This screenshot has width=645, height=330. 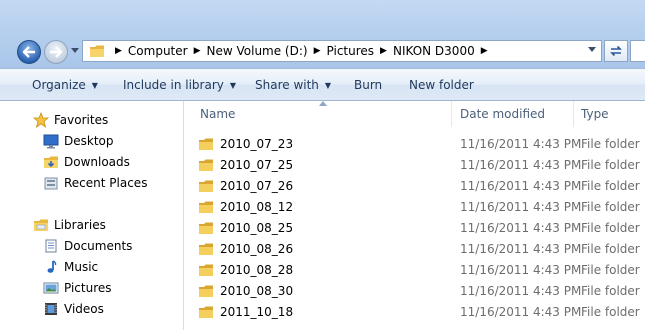 What do you see at coordinates (81, 267) in the screenshot?
I see `nav-music-label: Music` at bounding box center [81, 267].